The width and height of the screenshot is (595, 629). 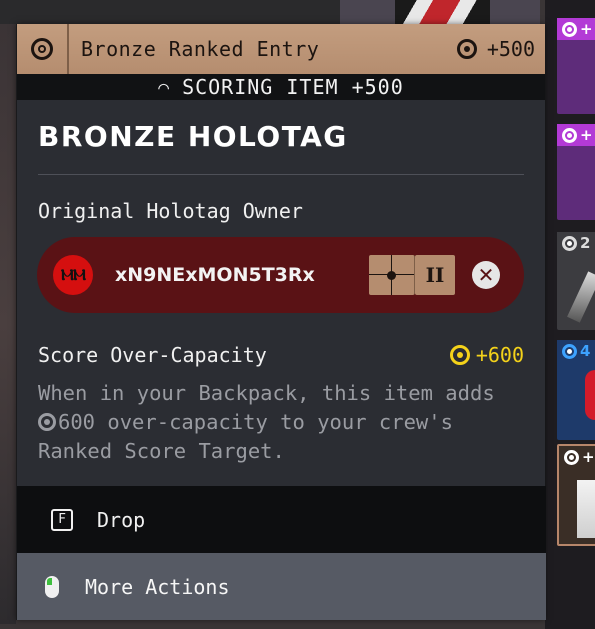 I want to click on scoring-item-banner: ⌒ SCORING ITEM +500, so click(x=281, y=87).